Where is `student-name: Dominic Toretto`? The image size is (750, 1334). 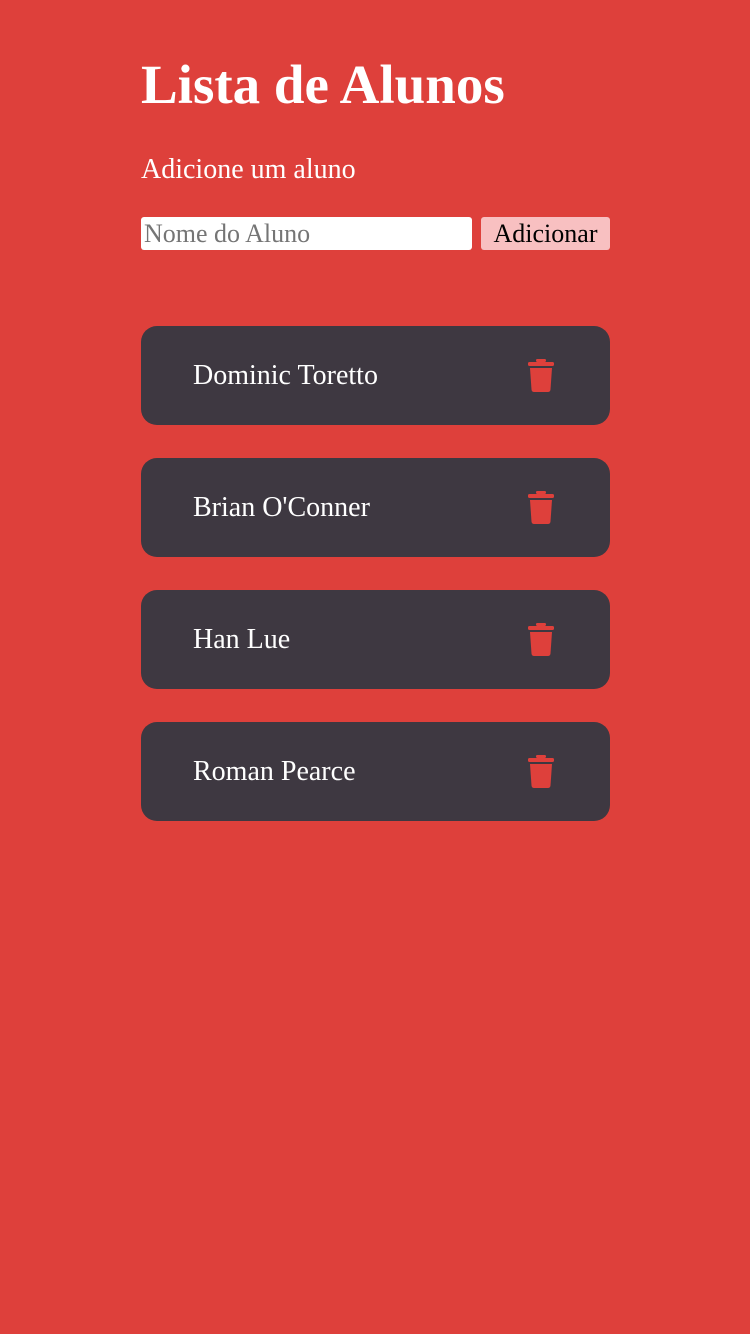
student-name: Dominic Toretto is located at coordinates (285, 375).